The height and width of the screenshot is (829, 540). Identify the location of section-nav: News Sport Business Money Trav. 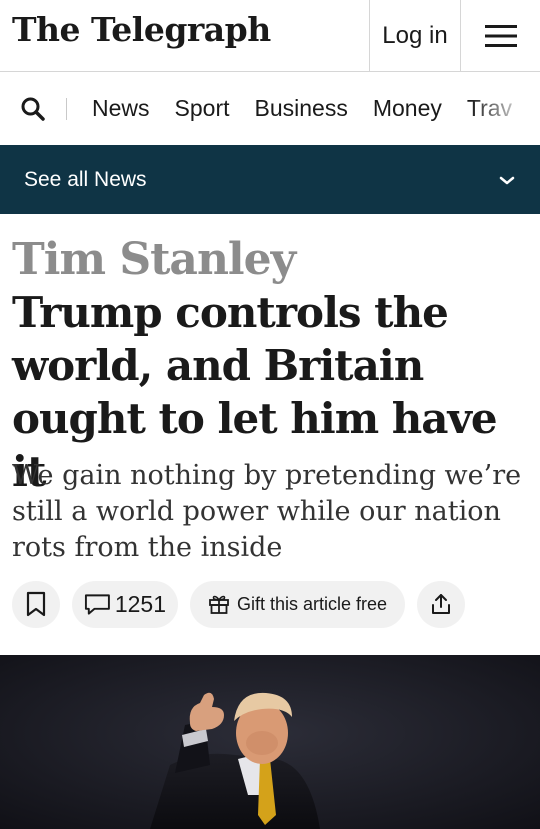
(270, 108).